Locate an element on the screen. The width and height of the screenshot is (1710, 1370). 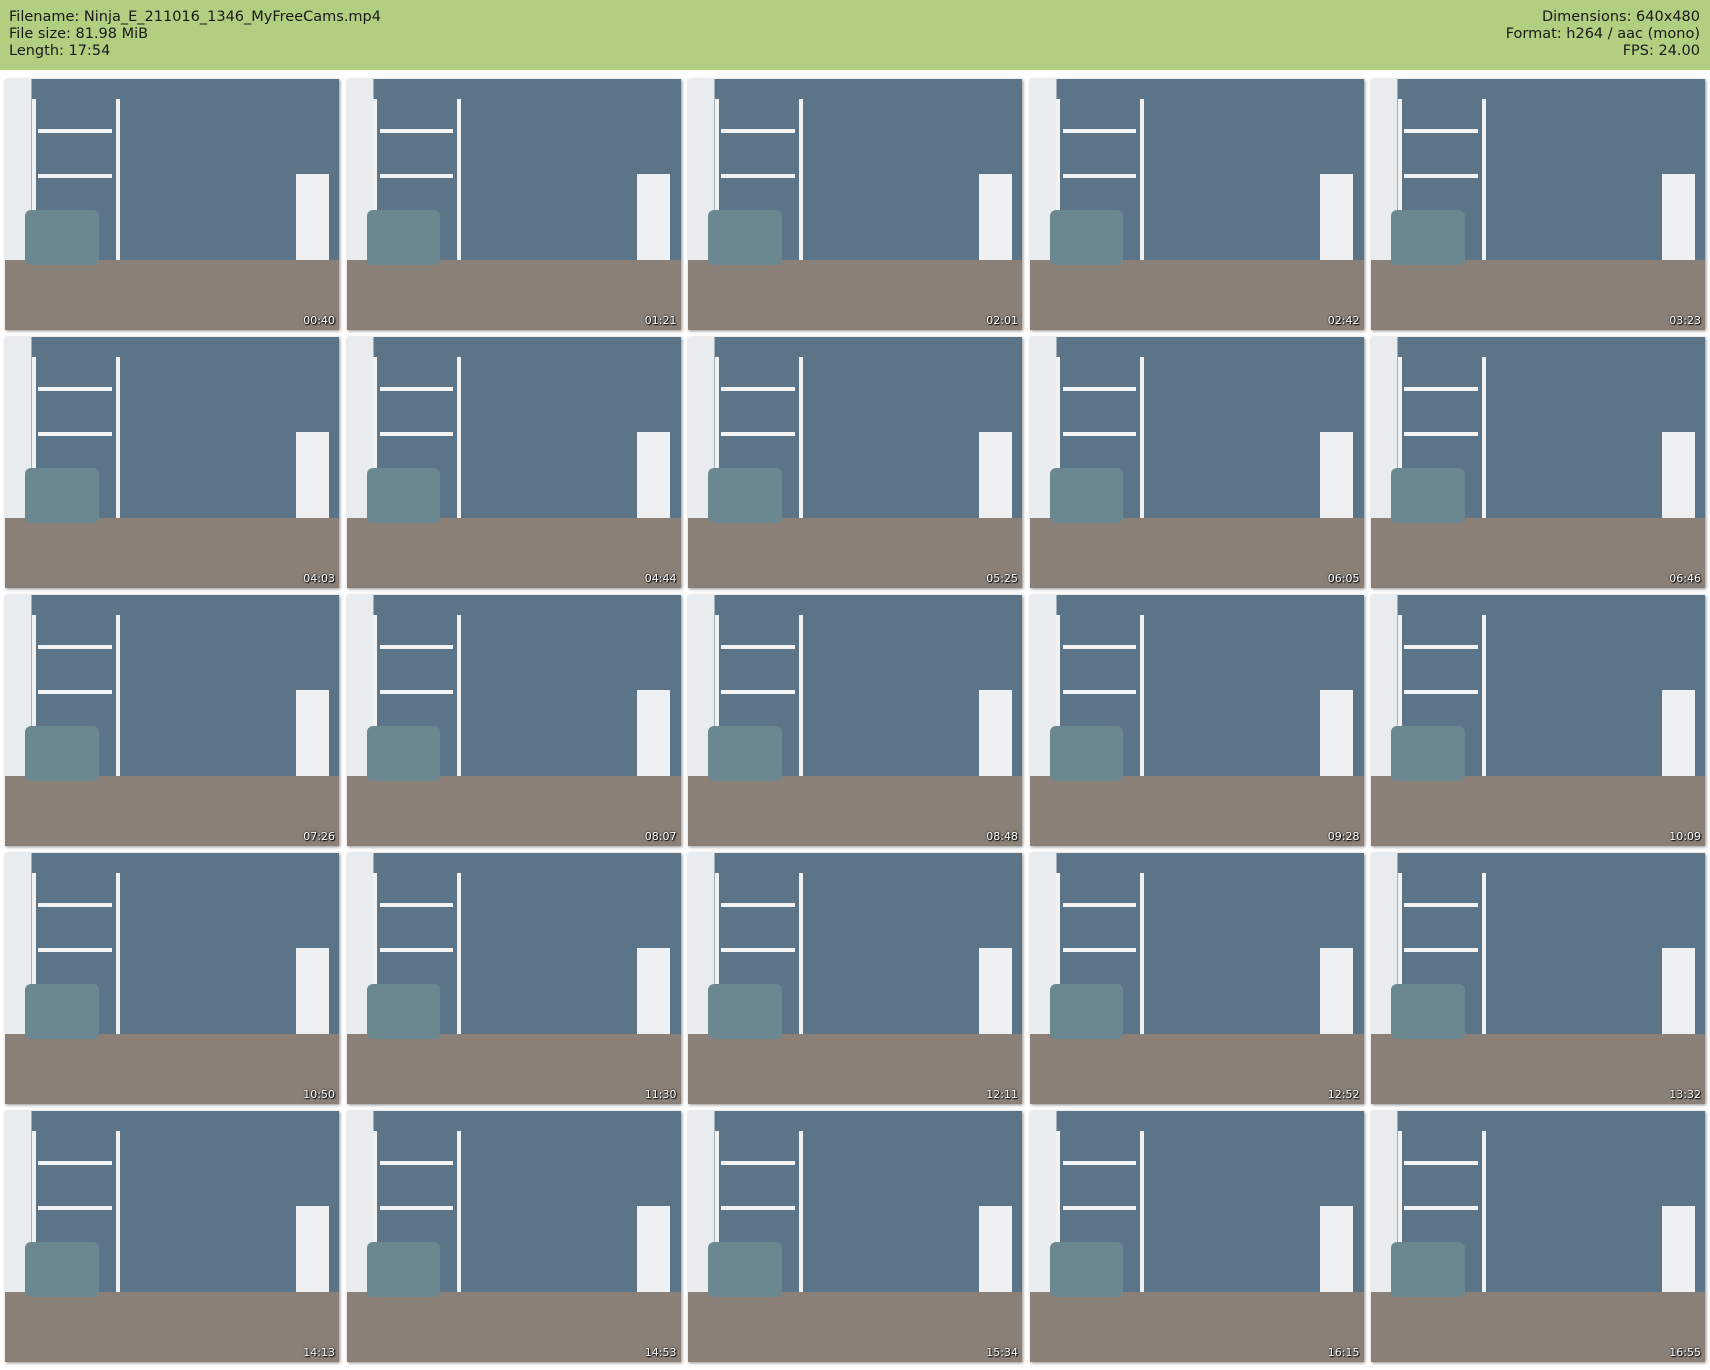
video-frame-thumbnail: 10:09 is located at coordinates (1538, 720).